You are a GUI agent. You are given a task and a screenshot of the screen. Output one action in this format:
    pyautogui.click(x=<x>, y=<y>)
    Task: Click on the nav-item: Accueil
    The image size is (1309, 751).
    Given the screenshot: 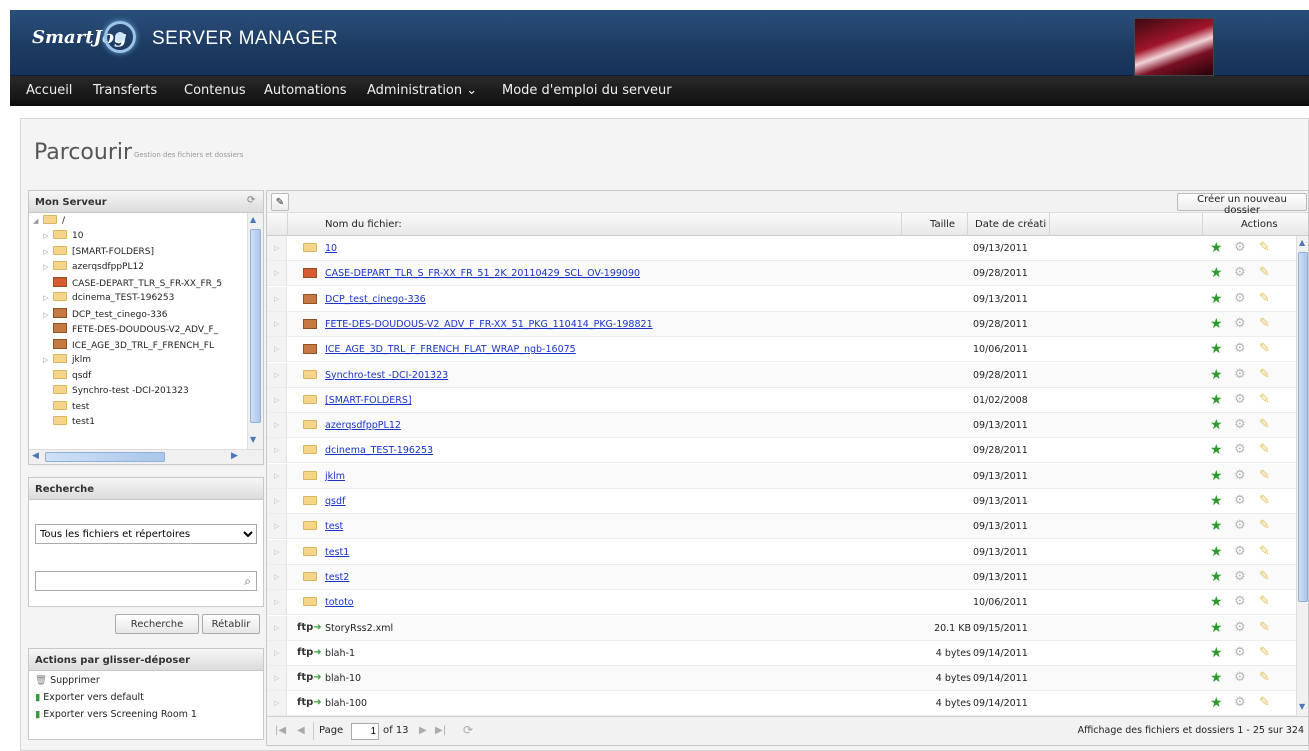 What is the action you would take?
    pyautogui.click(x=49, y=90)
    